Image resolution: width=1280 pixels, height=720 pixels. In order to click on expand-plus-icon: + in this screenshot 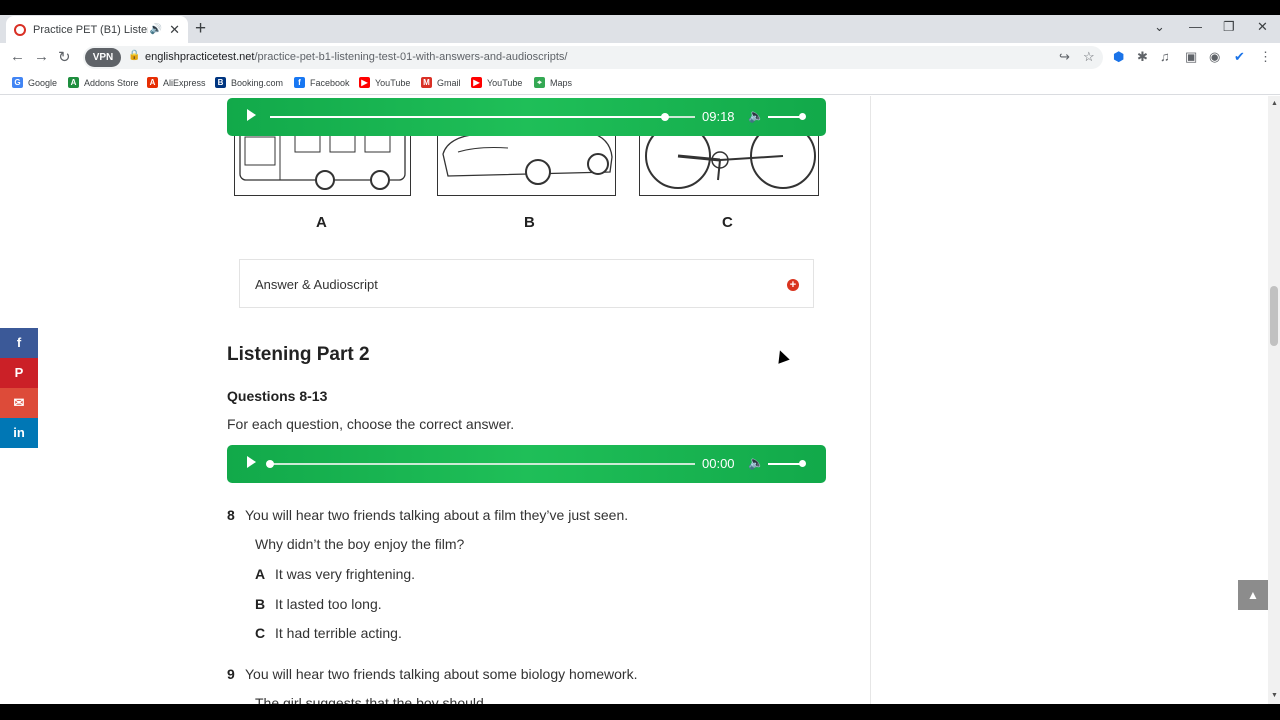, I will do `click(793, 285)`.